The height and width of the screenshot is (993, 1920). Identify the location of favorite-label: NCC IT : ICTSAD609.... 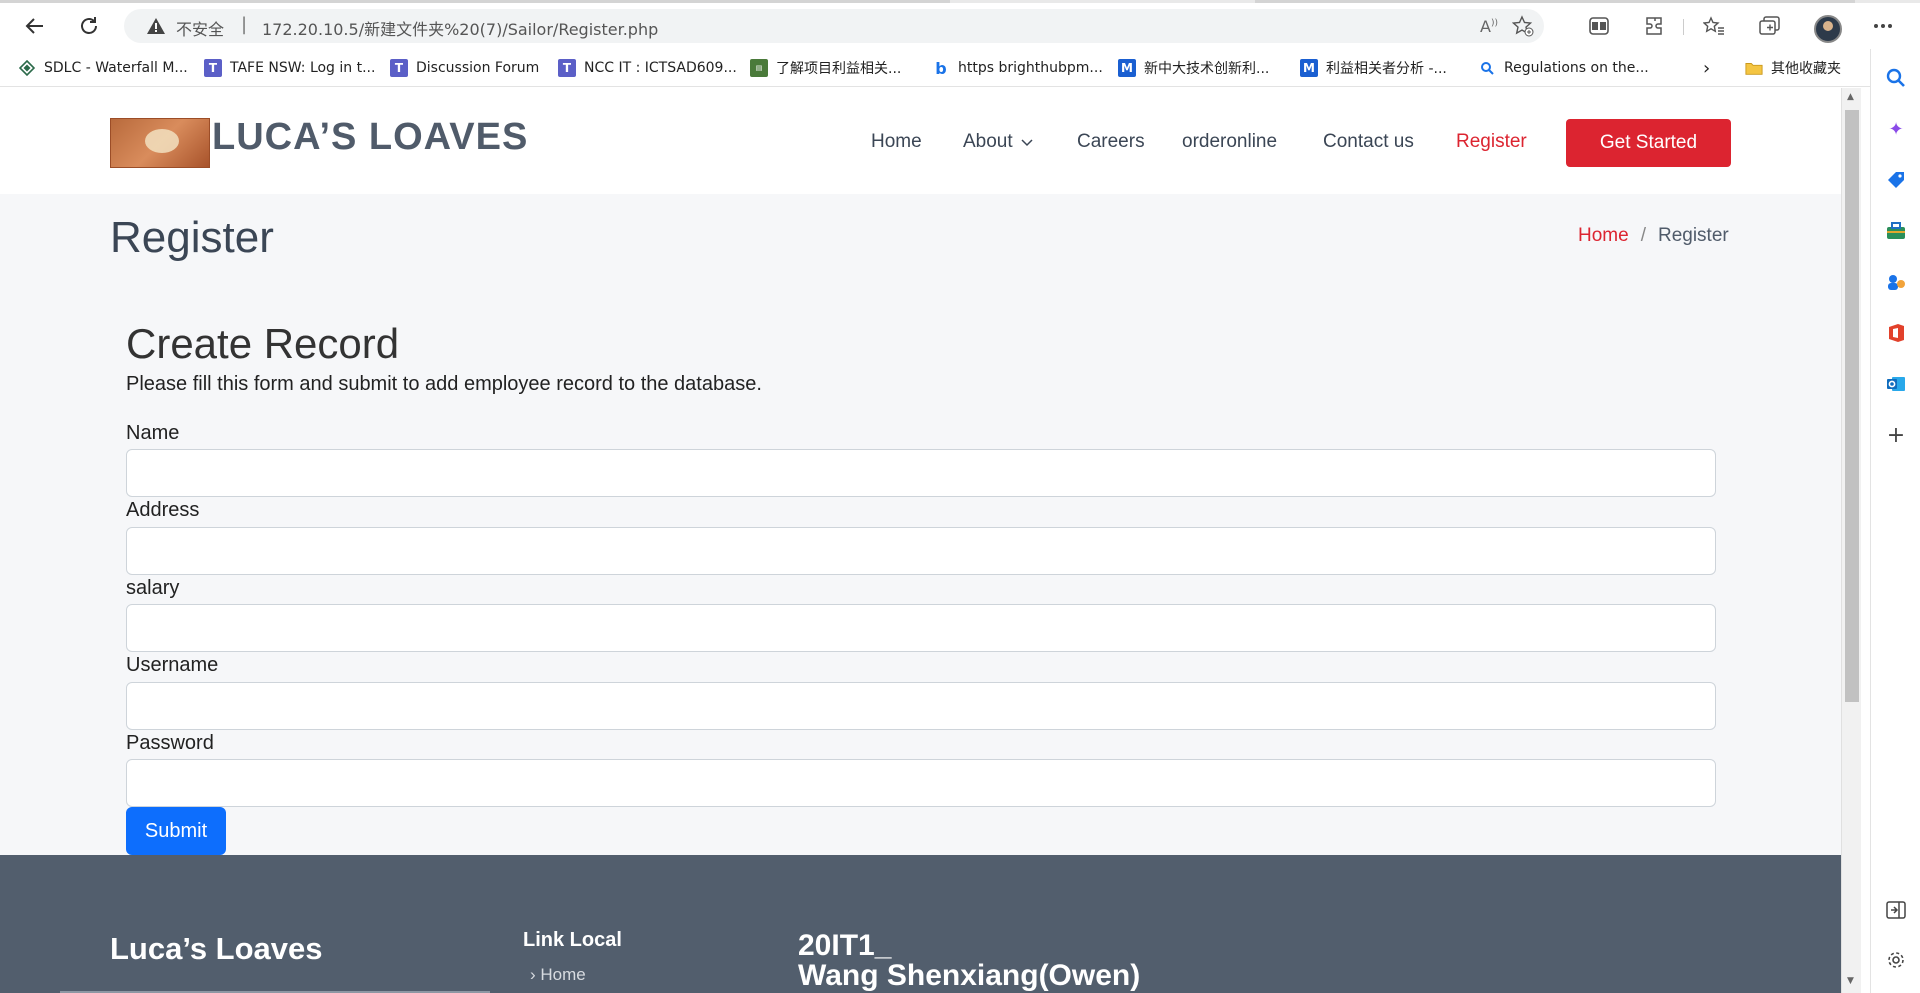
(660, 68).